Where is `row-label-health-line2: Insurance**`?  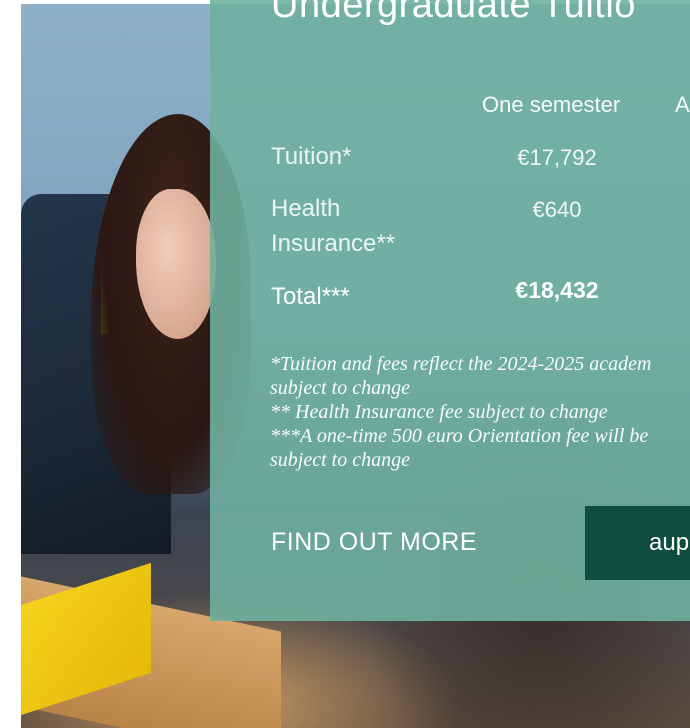 row-label-health-line2: Insurance** is located at coordinates (333, 243).